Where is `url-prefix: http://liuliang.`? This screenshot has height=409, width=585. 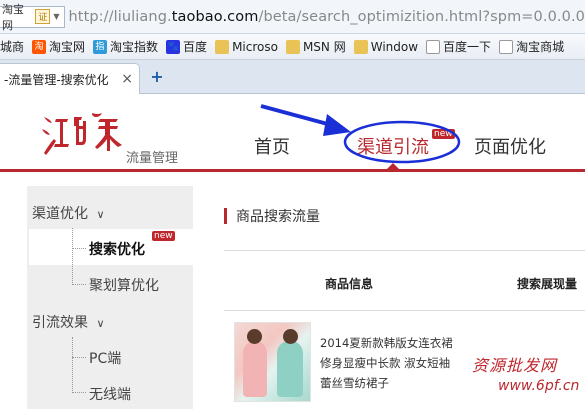
url-prefix: http://liuliang. is located at coordinates (120, 16).